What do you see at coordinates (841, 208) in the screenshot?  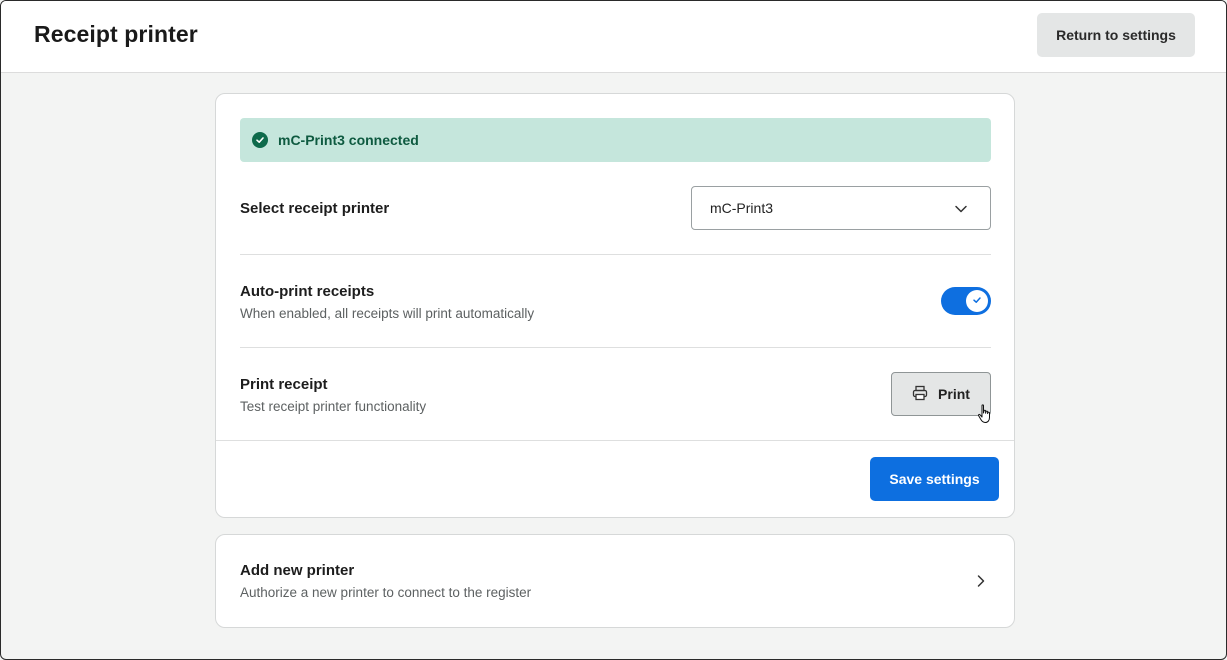 I see `printer-select: mC-Print3` at bounding box center [841, 208].